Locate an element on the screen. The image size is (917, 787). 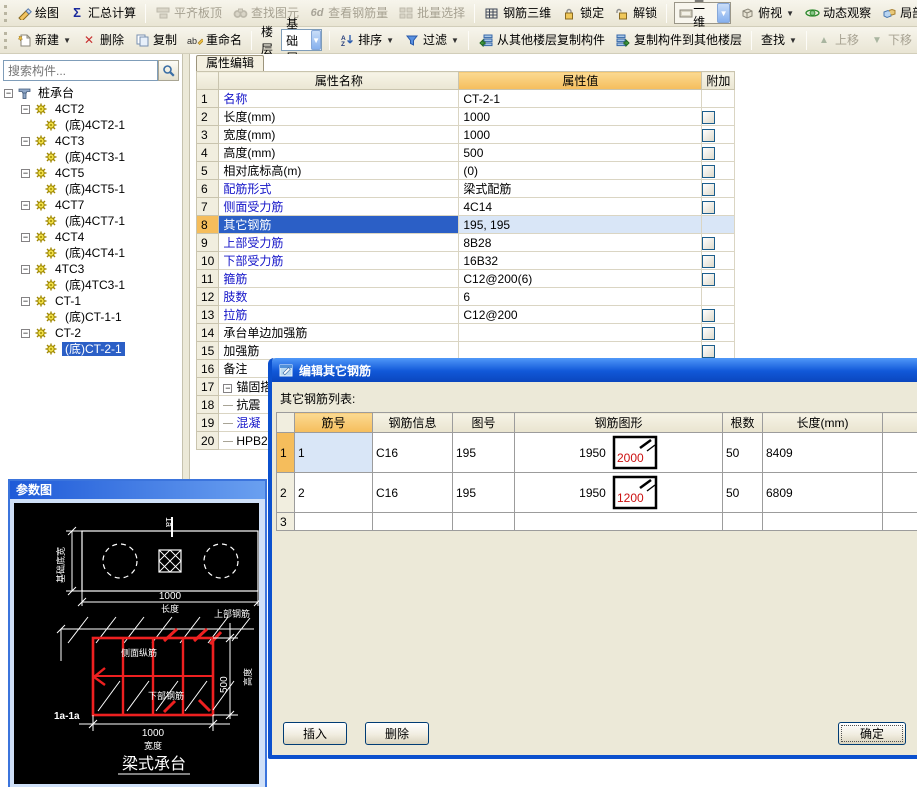
search-input is located at coordinates (80, 70).